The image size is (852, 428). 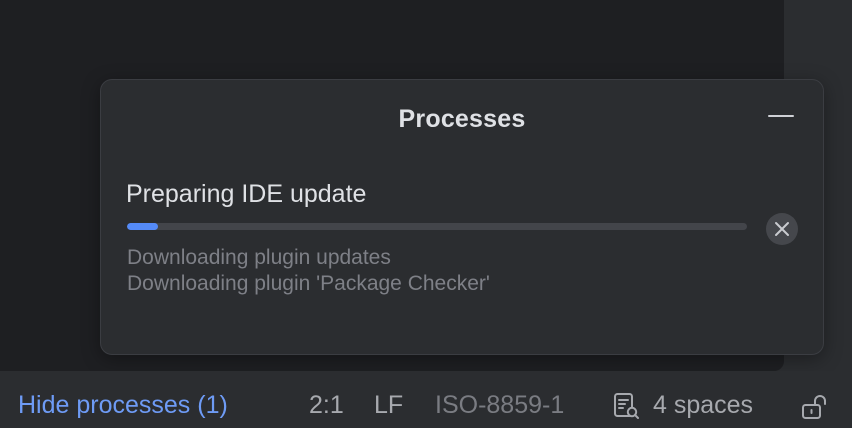 I want to click on task-detail: Downloading plugin updates, so click(x=259, y=257).